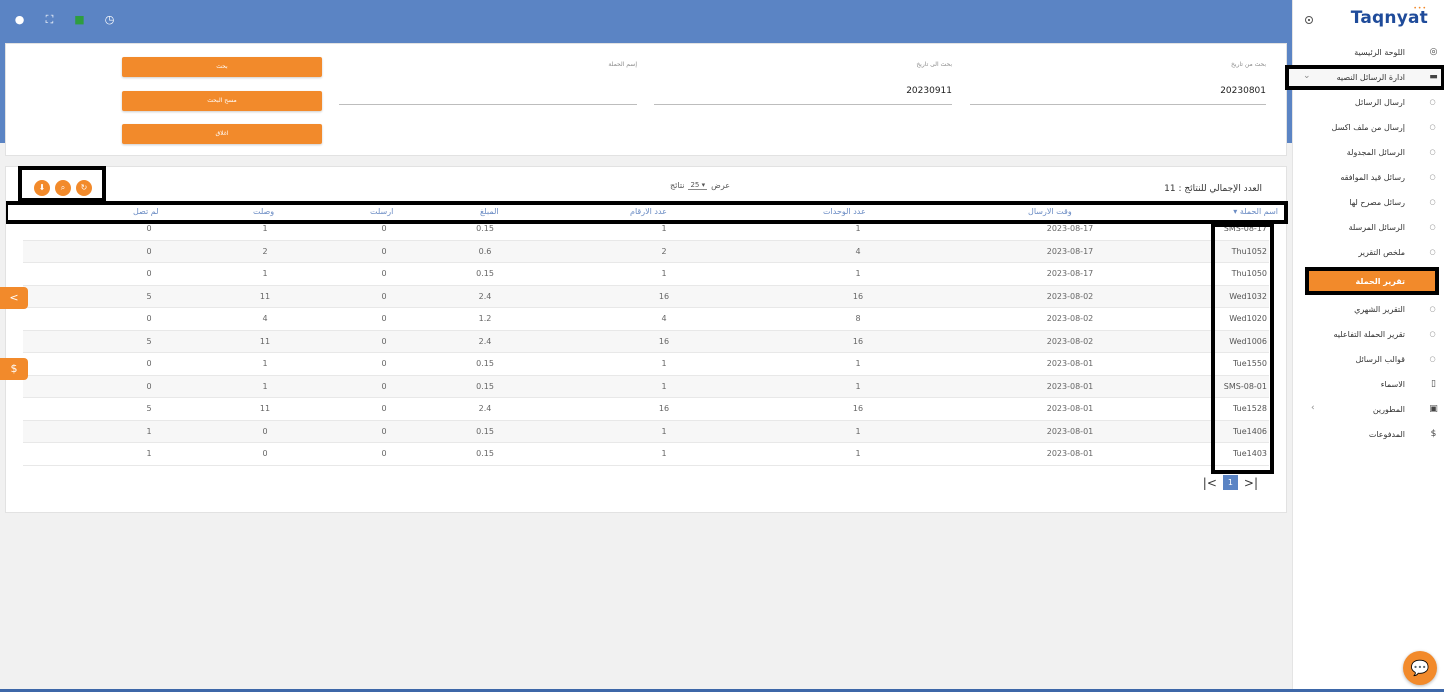  Describe the element at coordinates (222, 101) in the screenshot. I see `clear-search-button: مسح البحث` at that location.